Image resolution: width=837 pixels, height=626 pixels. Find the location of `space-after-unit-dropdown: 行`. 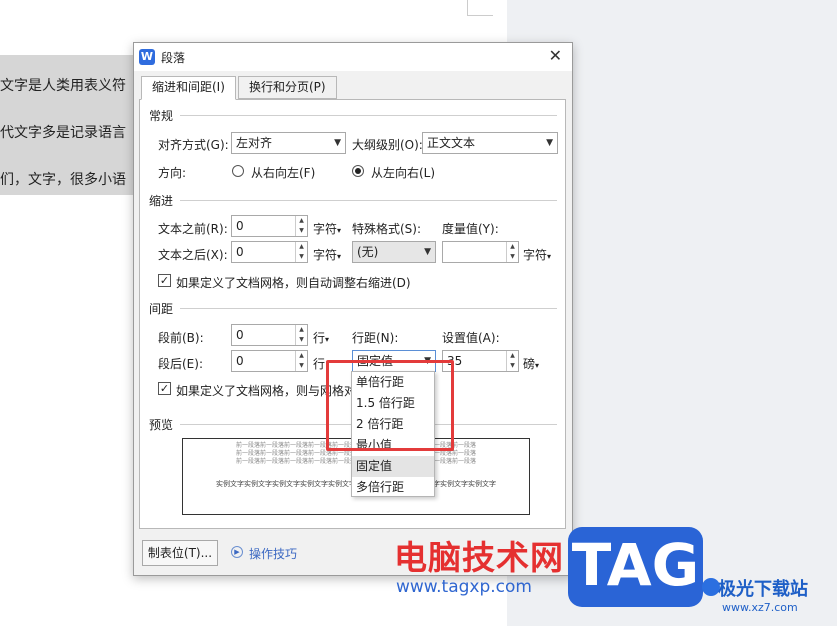

space-after-unit-dropdown: 行 is located at coordinates (319, 363).